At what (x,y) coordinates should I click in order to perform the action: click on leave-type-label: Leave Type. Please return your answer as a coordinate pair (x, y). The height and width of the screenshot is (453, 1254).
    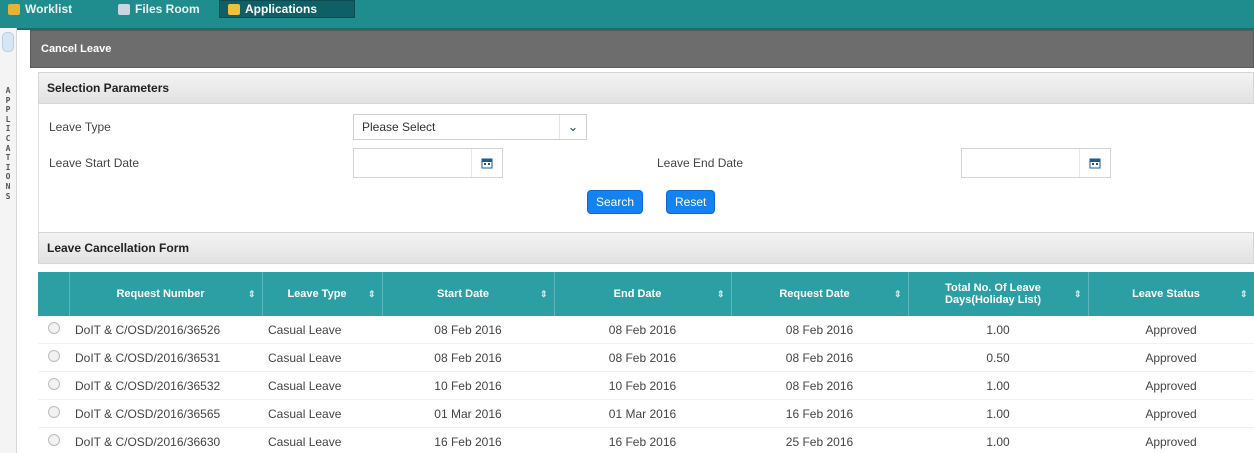
    Looking at the image, I should click on (80, 127).